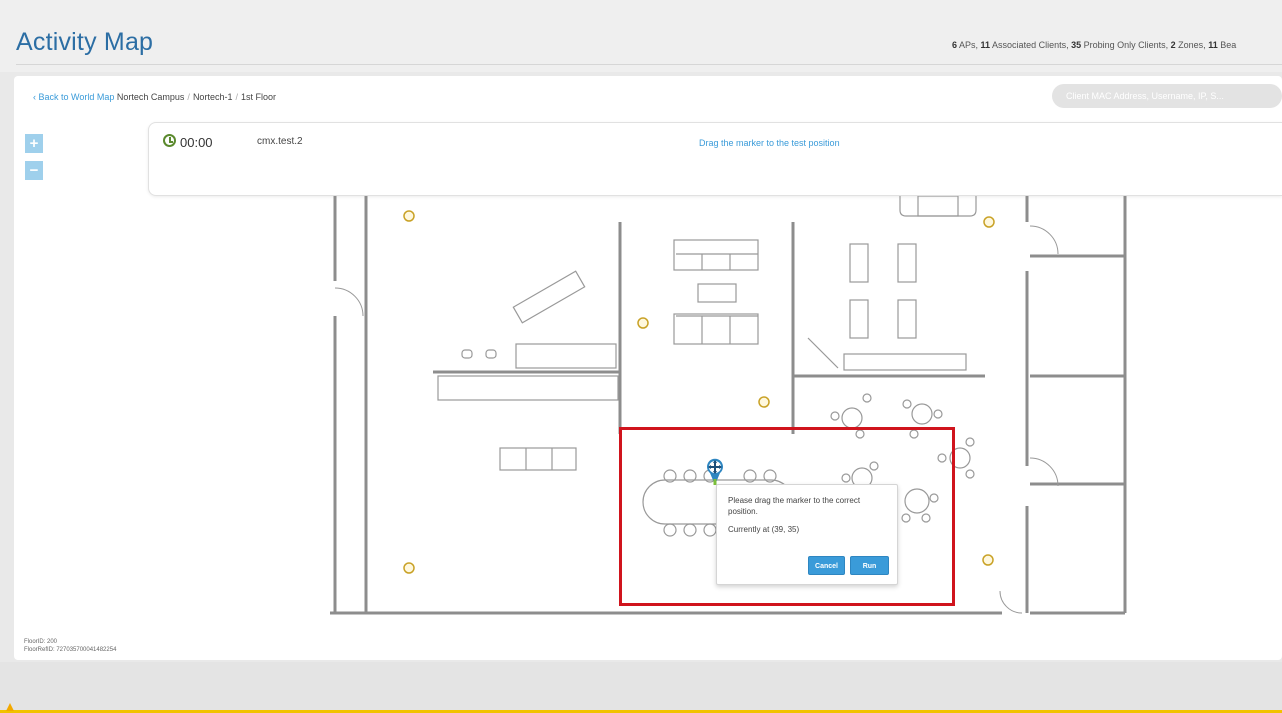 This screenshot has height=713, width=1282. I want to click on breadcrumb-campus: Nortech Campus, so click(151, 97).